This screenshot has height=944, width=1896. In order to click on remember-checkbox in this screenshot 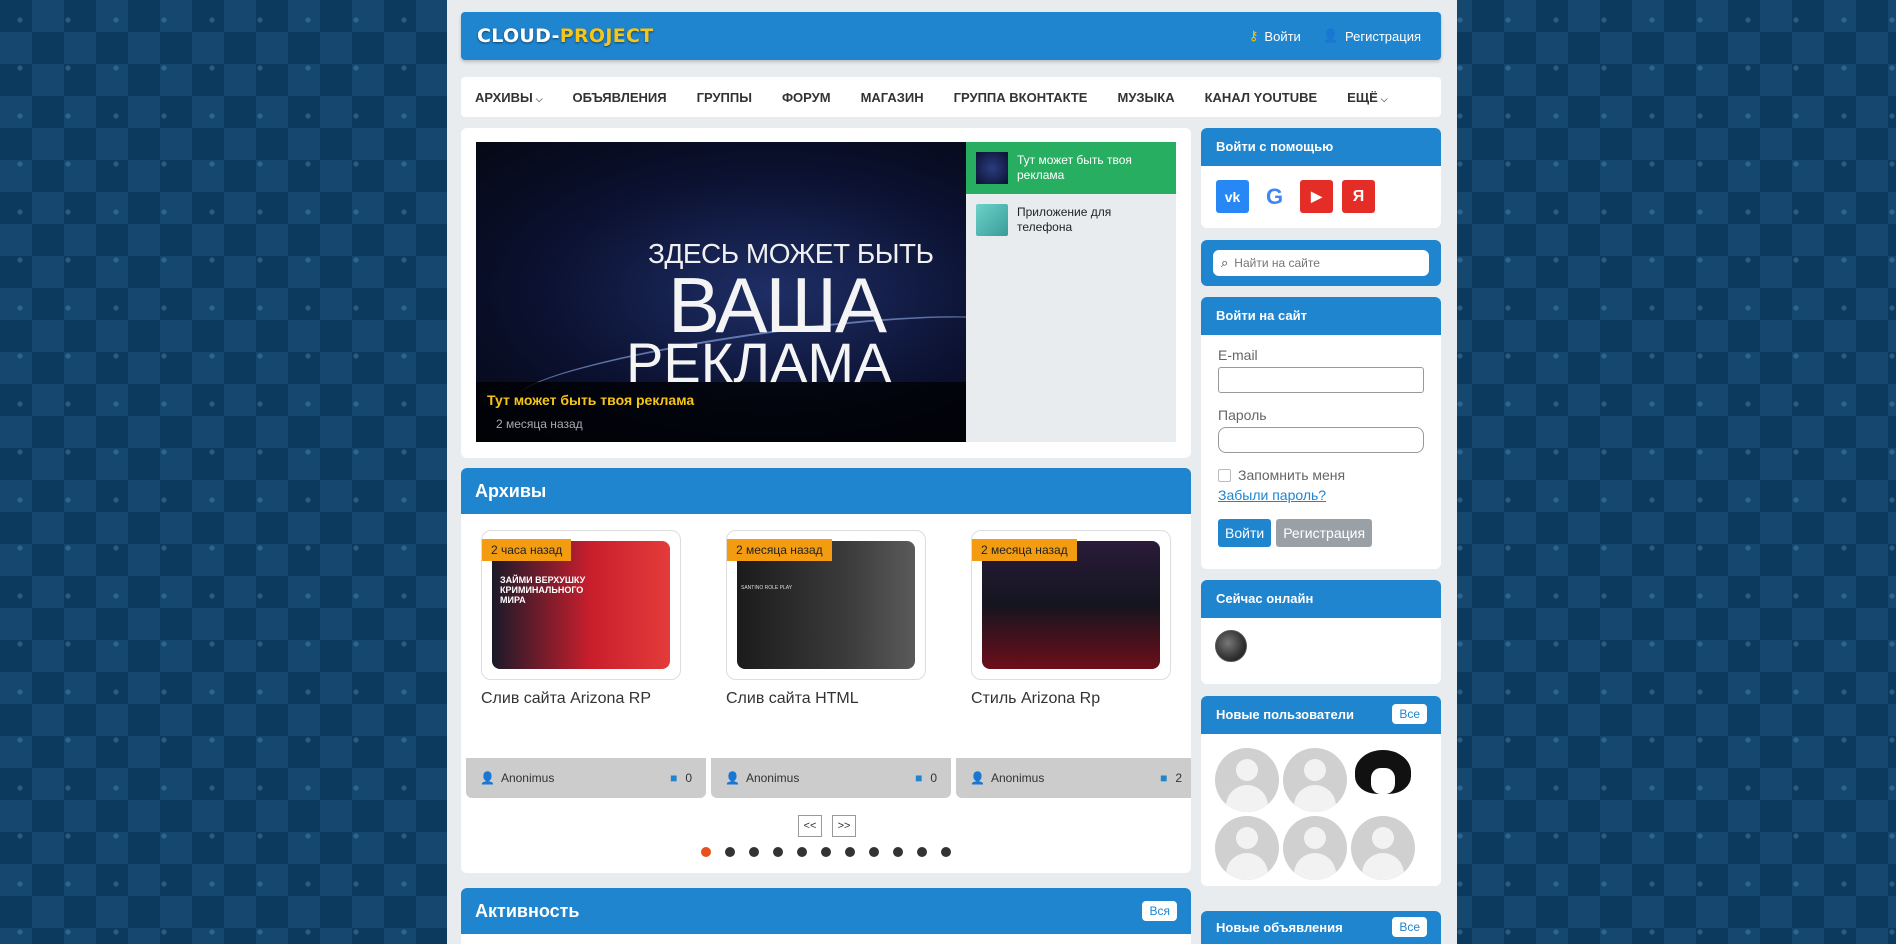, I will do `click(1224, 475)`.